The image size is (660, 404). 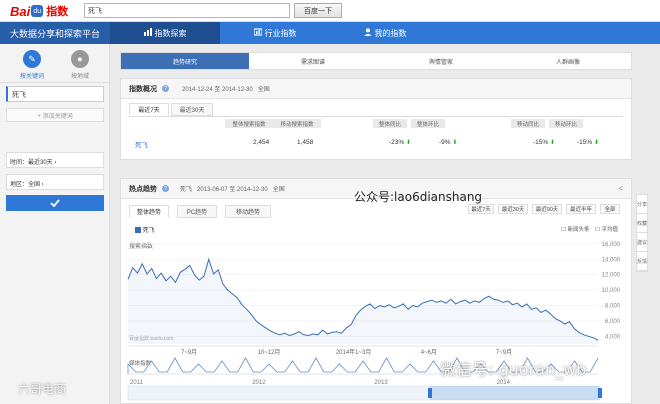 What do you see at coordinates (143, 189) in the screenshot?
I see `trend-title: 热点趋势` at bounding box center [143, 189].